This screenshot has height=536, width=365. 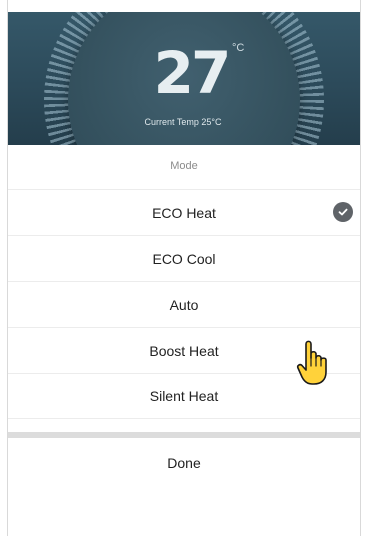 What do you see at coordinates (238, 48) in the screenshot?
I see `temperature-unit: °C` at bounding box center [238, 48].